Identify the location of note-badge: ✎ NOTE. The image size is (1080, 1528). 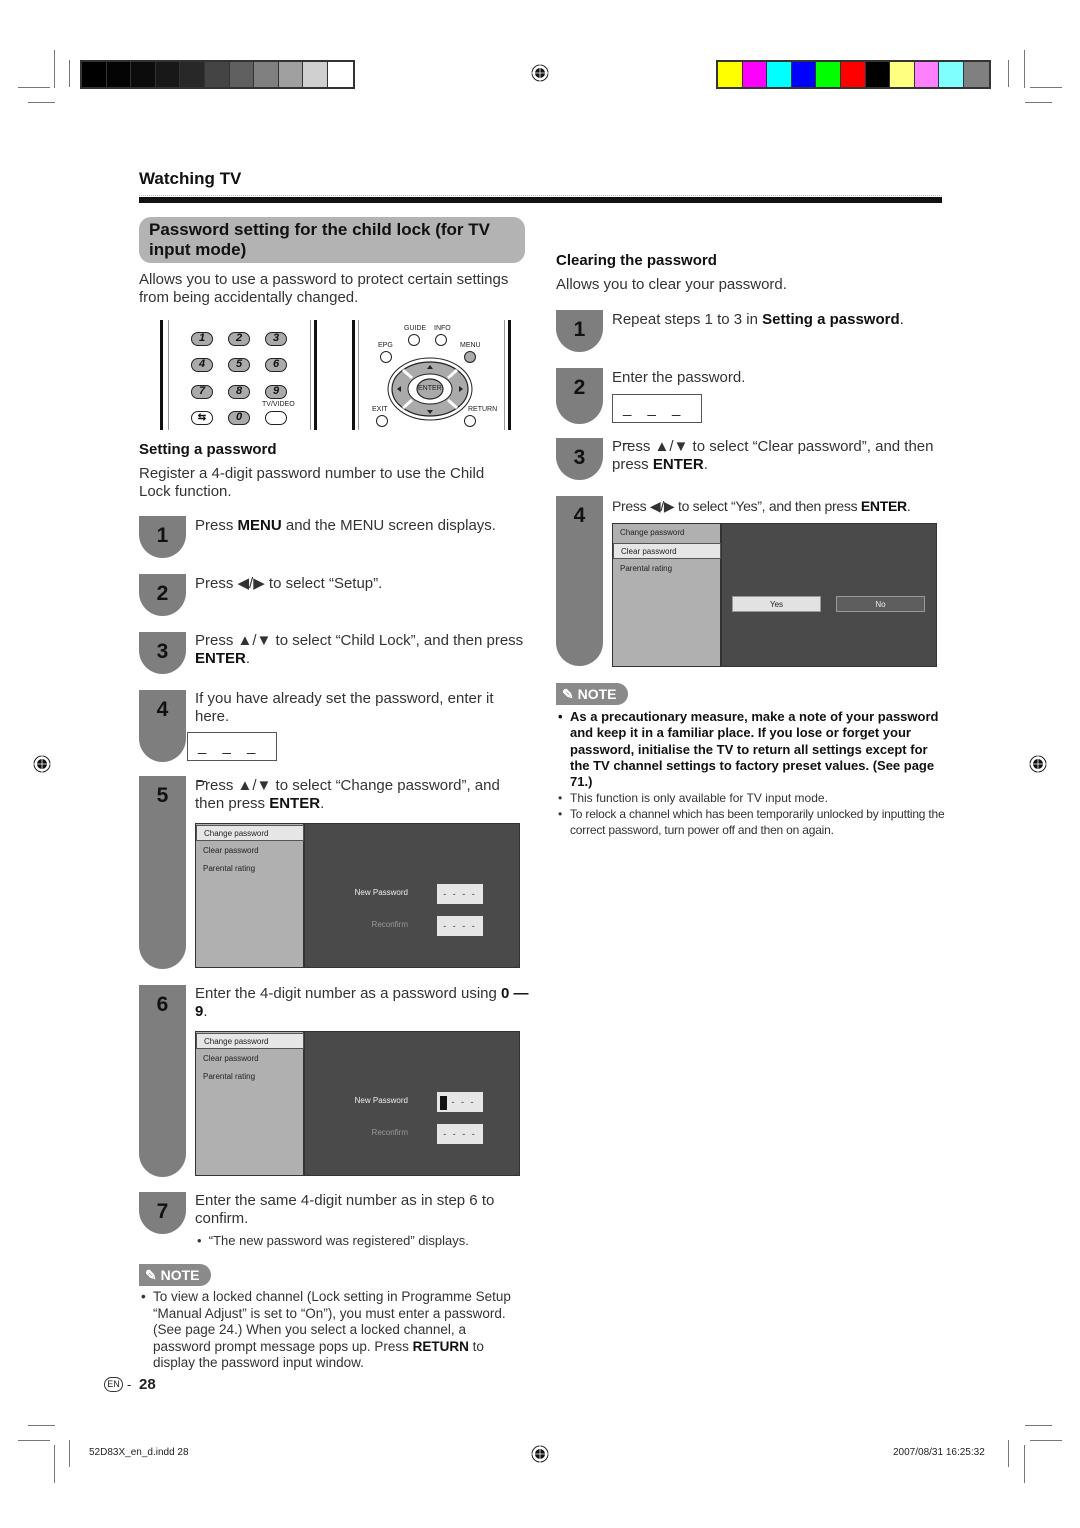
(175, 1275).